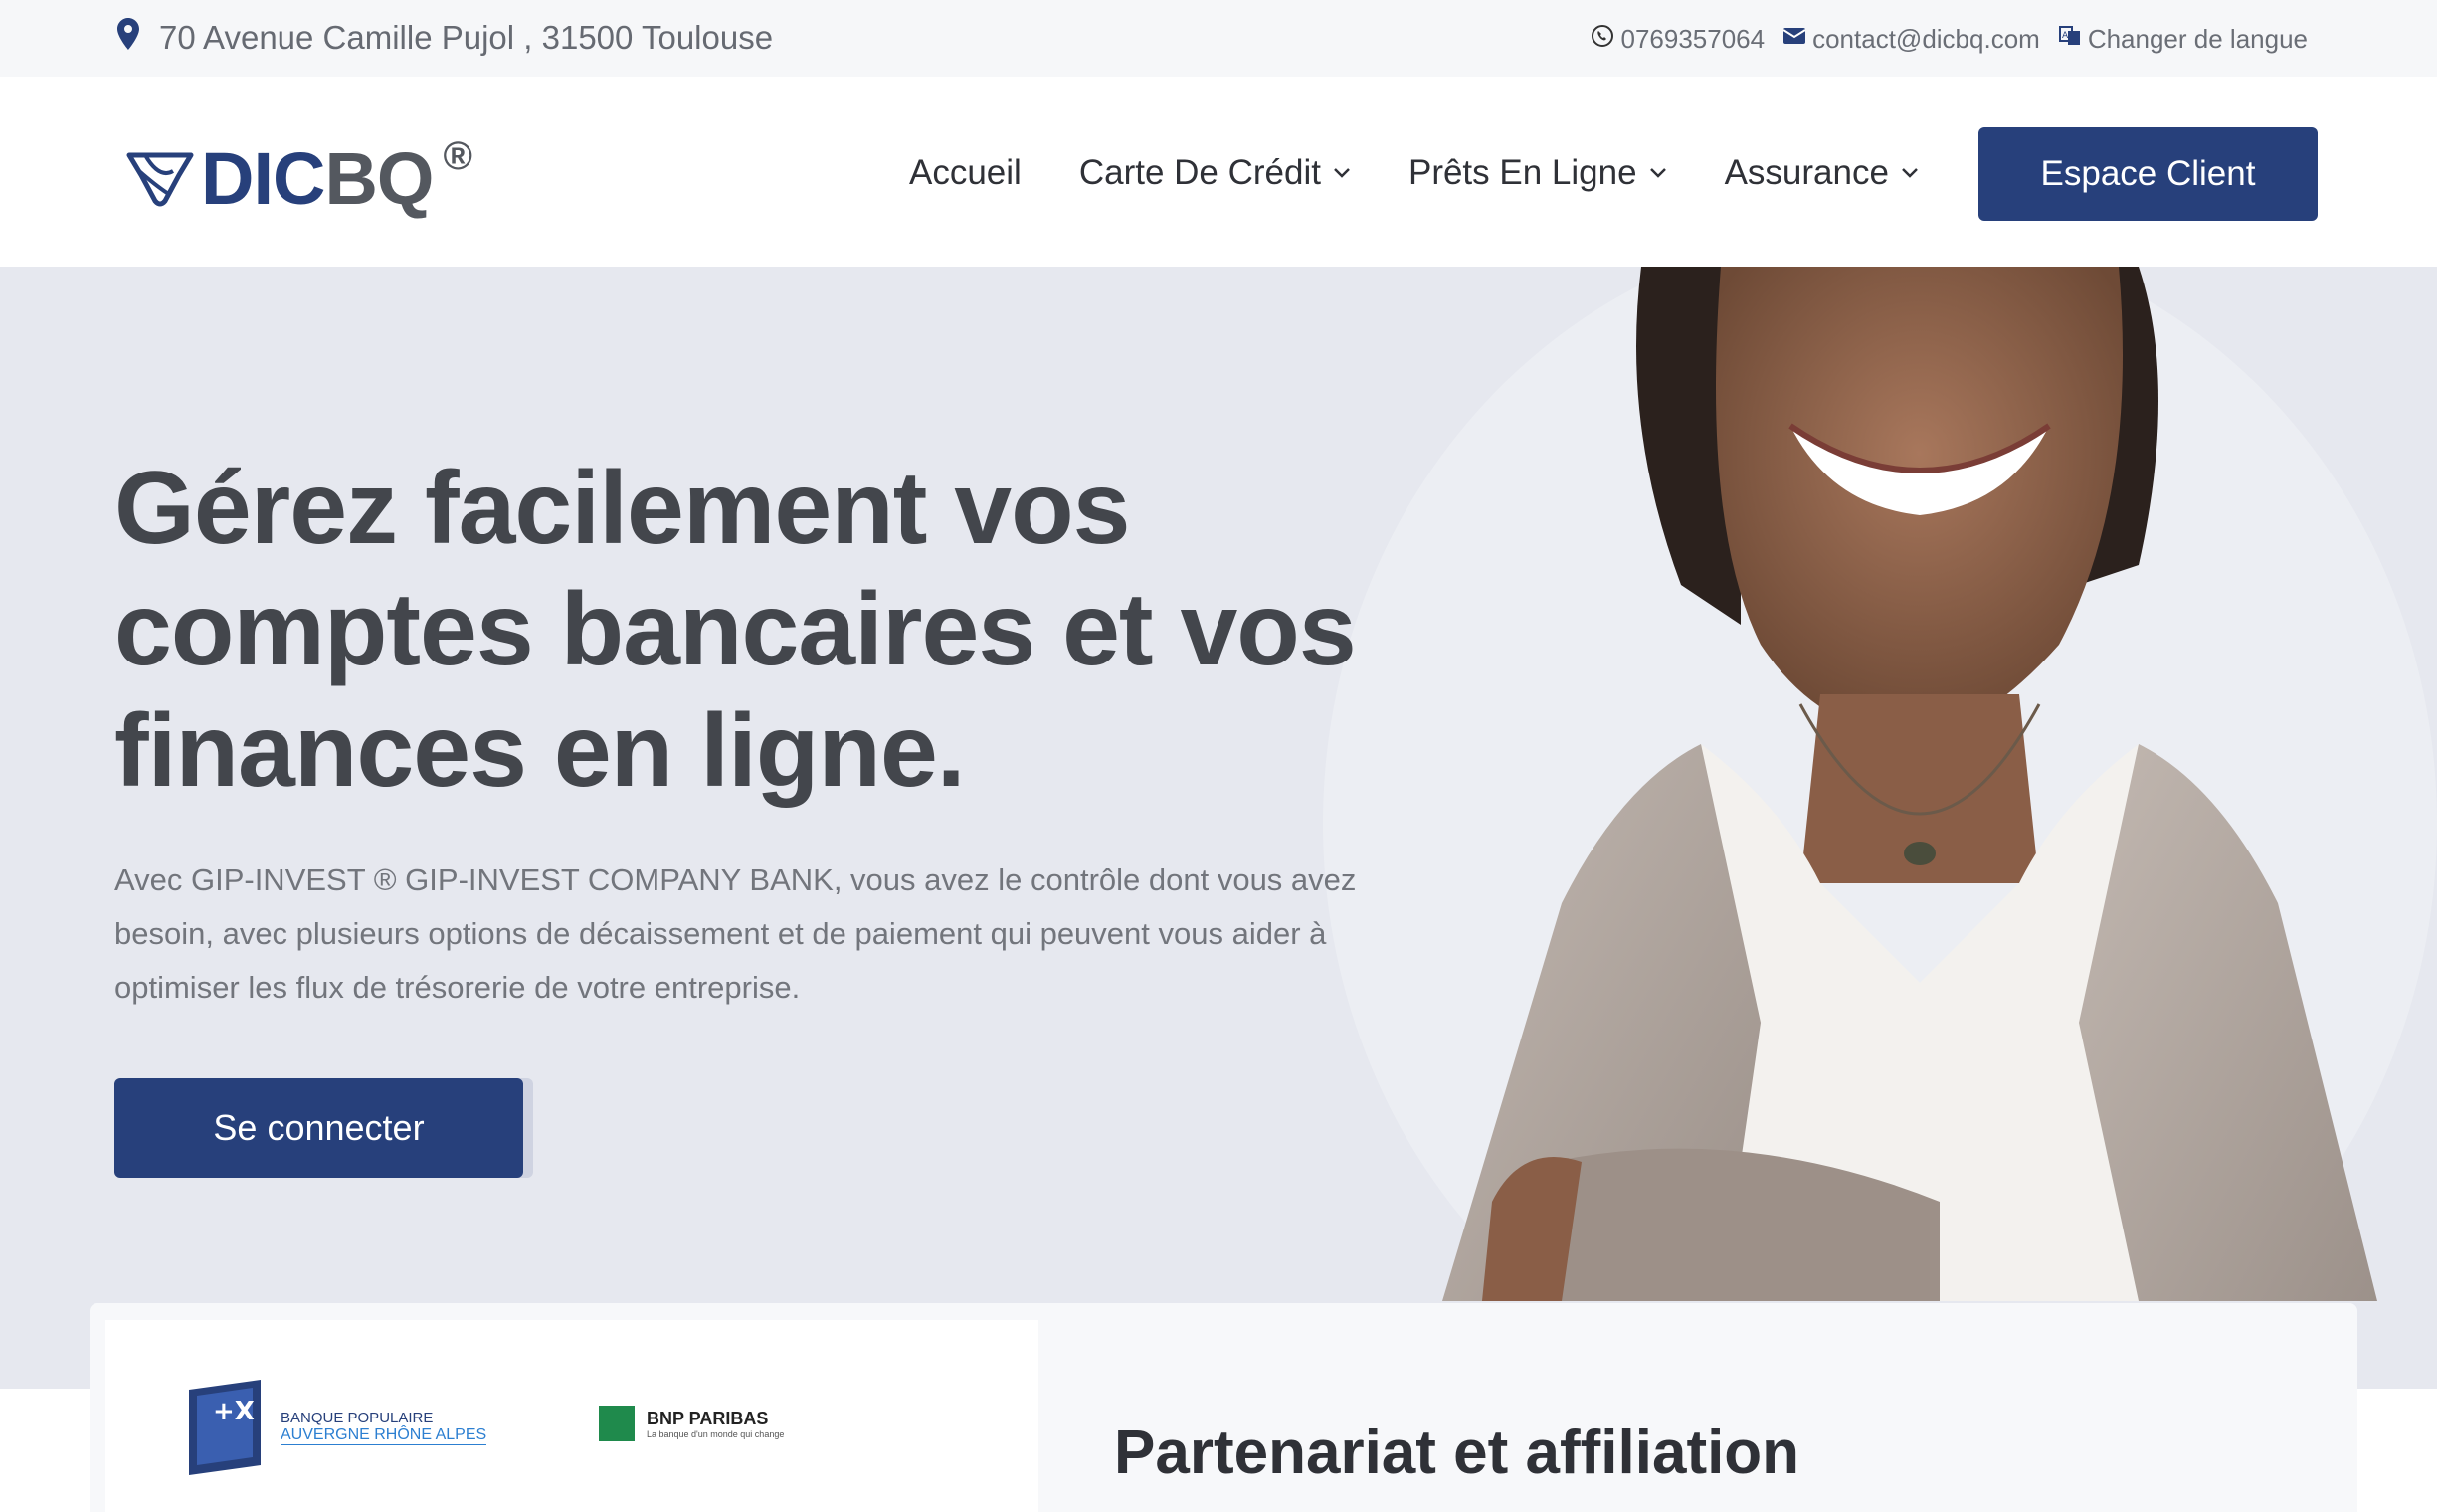  I want to click on brand-logo: DICBQ ®, so click(299, 177).